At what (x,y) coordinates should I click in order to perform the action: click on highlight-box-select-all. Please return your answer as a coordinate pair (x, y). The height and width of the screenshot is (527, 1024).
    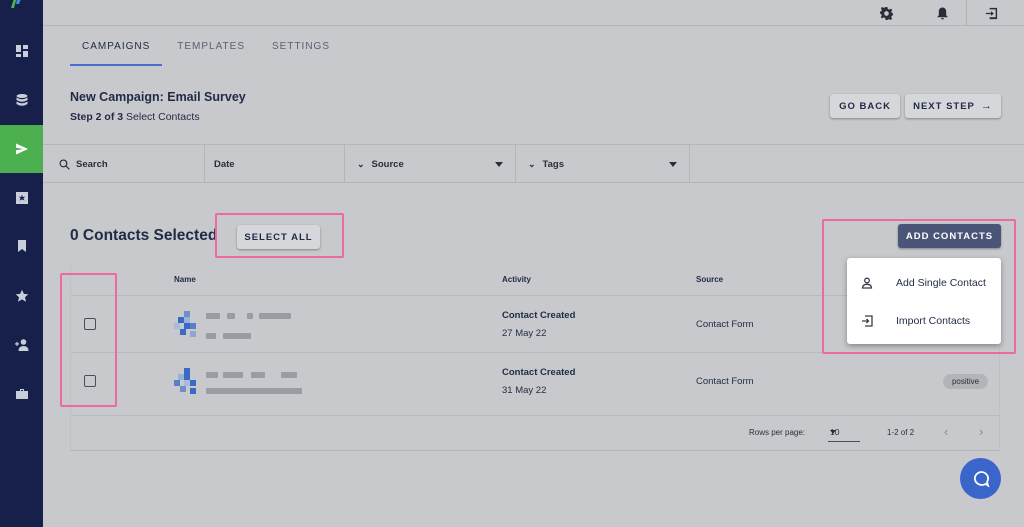
    Looking at the image, I should click on (279, 235).